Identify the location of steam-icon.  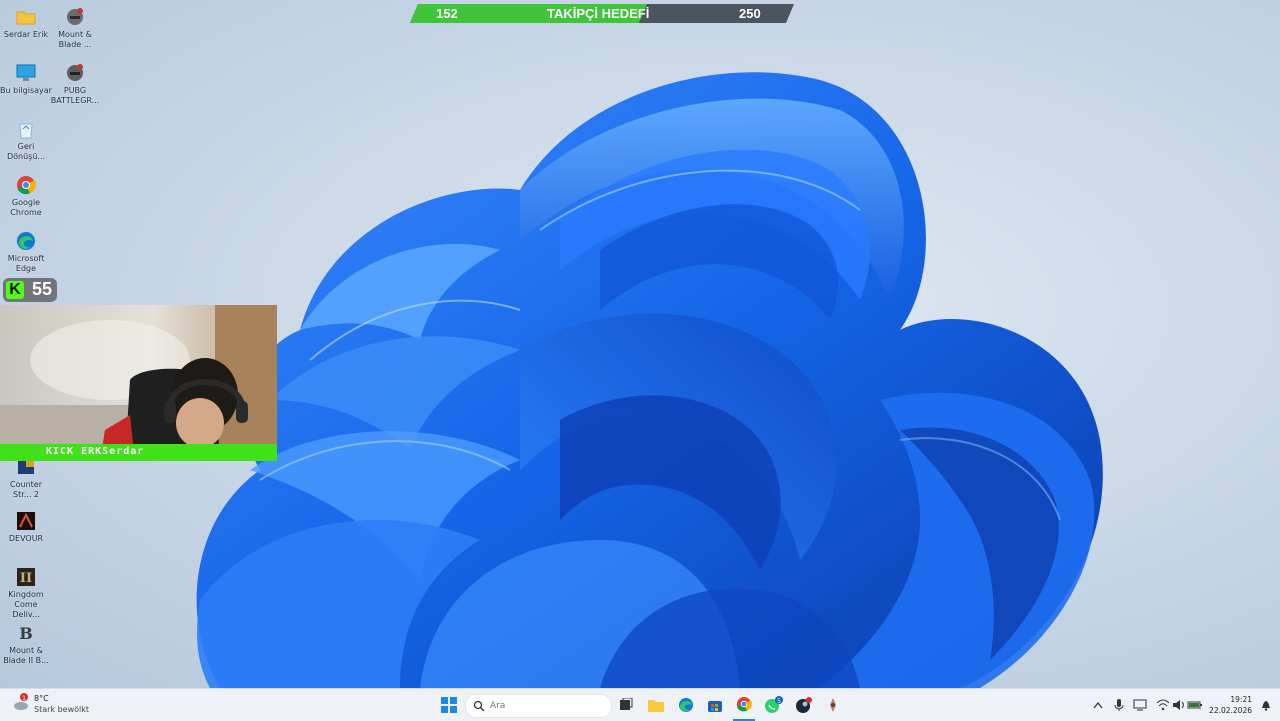
(804, 705).